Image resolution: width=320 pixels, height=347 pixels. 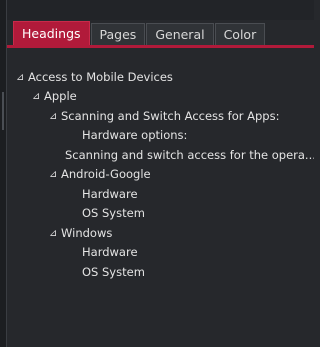 What do you see at coordinates (170, 116) in the screenshot?
I see `tree-item-label: Scanning and Switch Access for Apps:` at bounding box center [170, 116].